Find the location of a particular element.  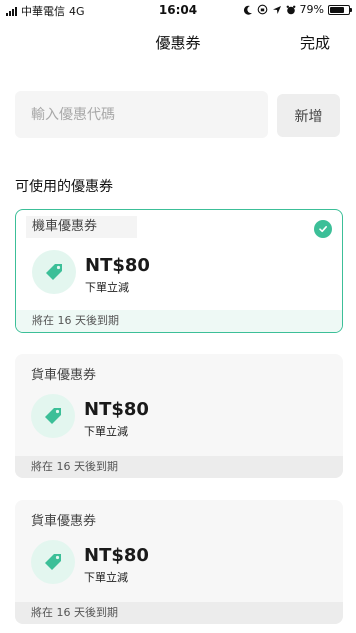

moon-icon is located at coordinates (247, 10).